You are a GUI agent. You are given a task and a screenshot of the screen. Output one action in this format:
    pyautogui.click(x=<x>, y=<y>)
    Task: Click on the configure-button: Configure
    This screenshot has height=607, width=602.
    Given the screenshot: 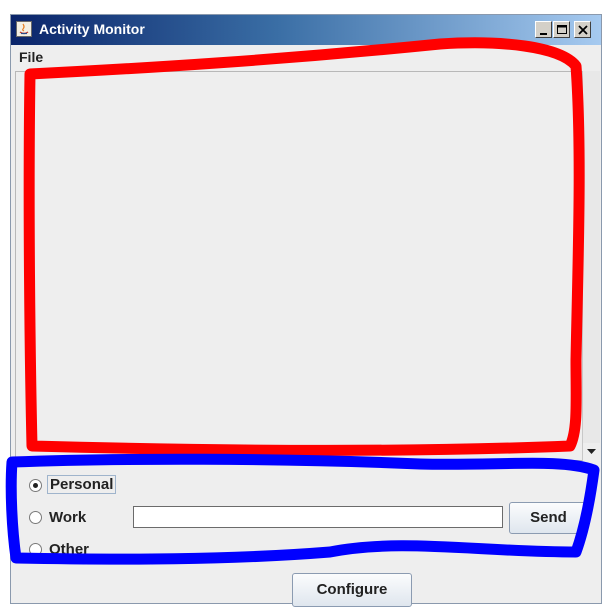 What is the action you would take?
    pyautogui.click(x=352, y=590)
    